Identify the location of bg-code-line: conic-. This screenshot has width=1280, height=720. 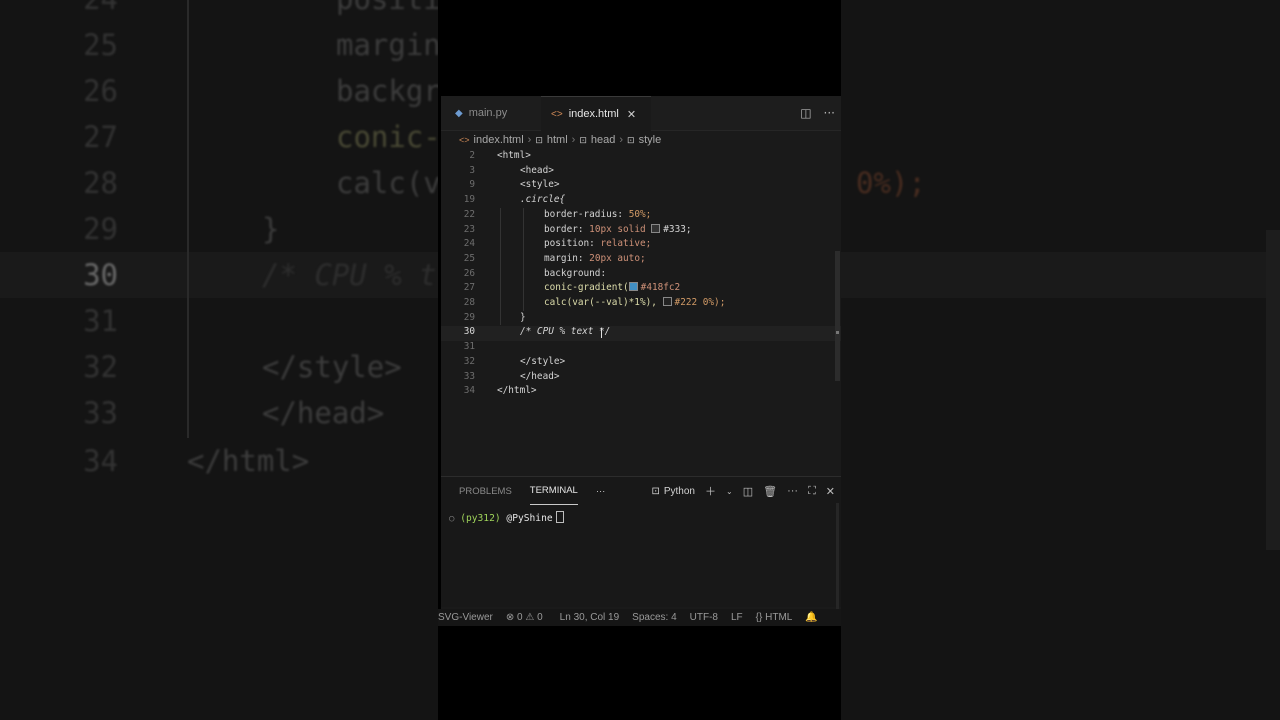
(388, 137).